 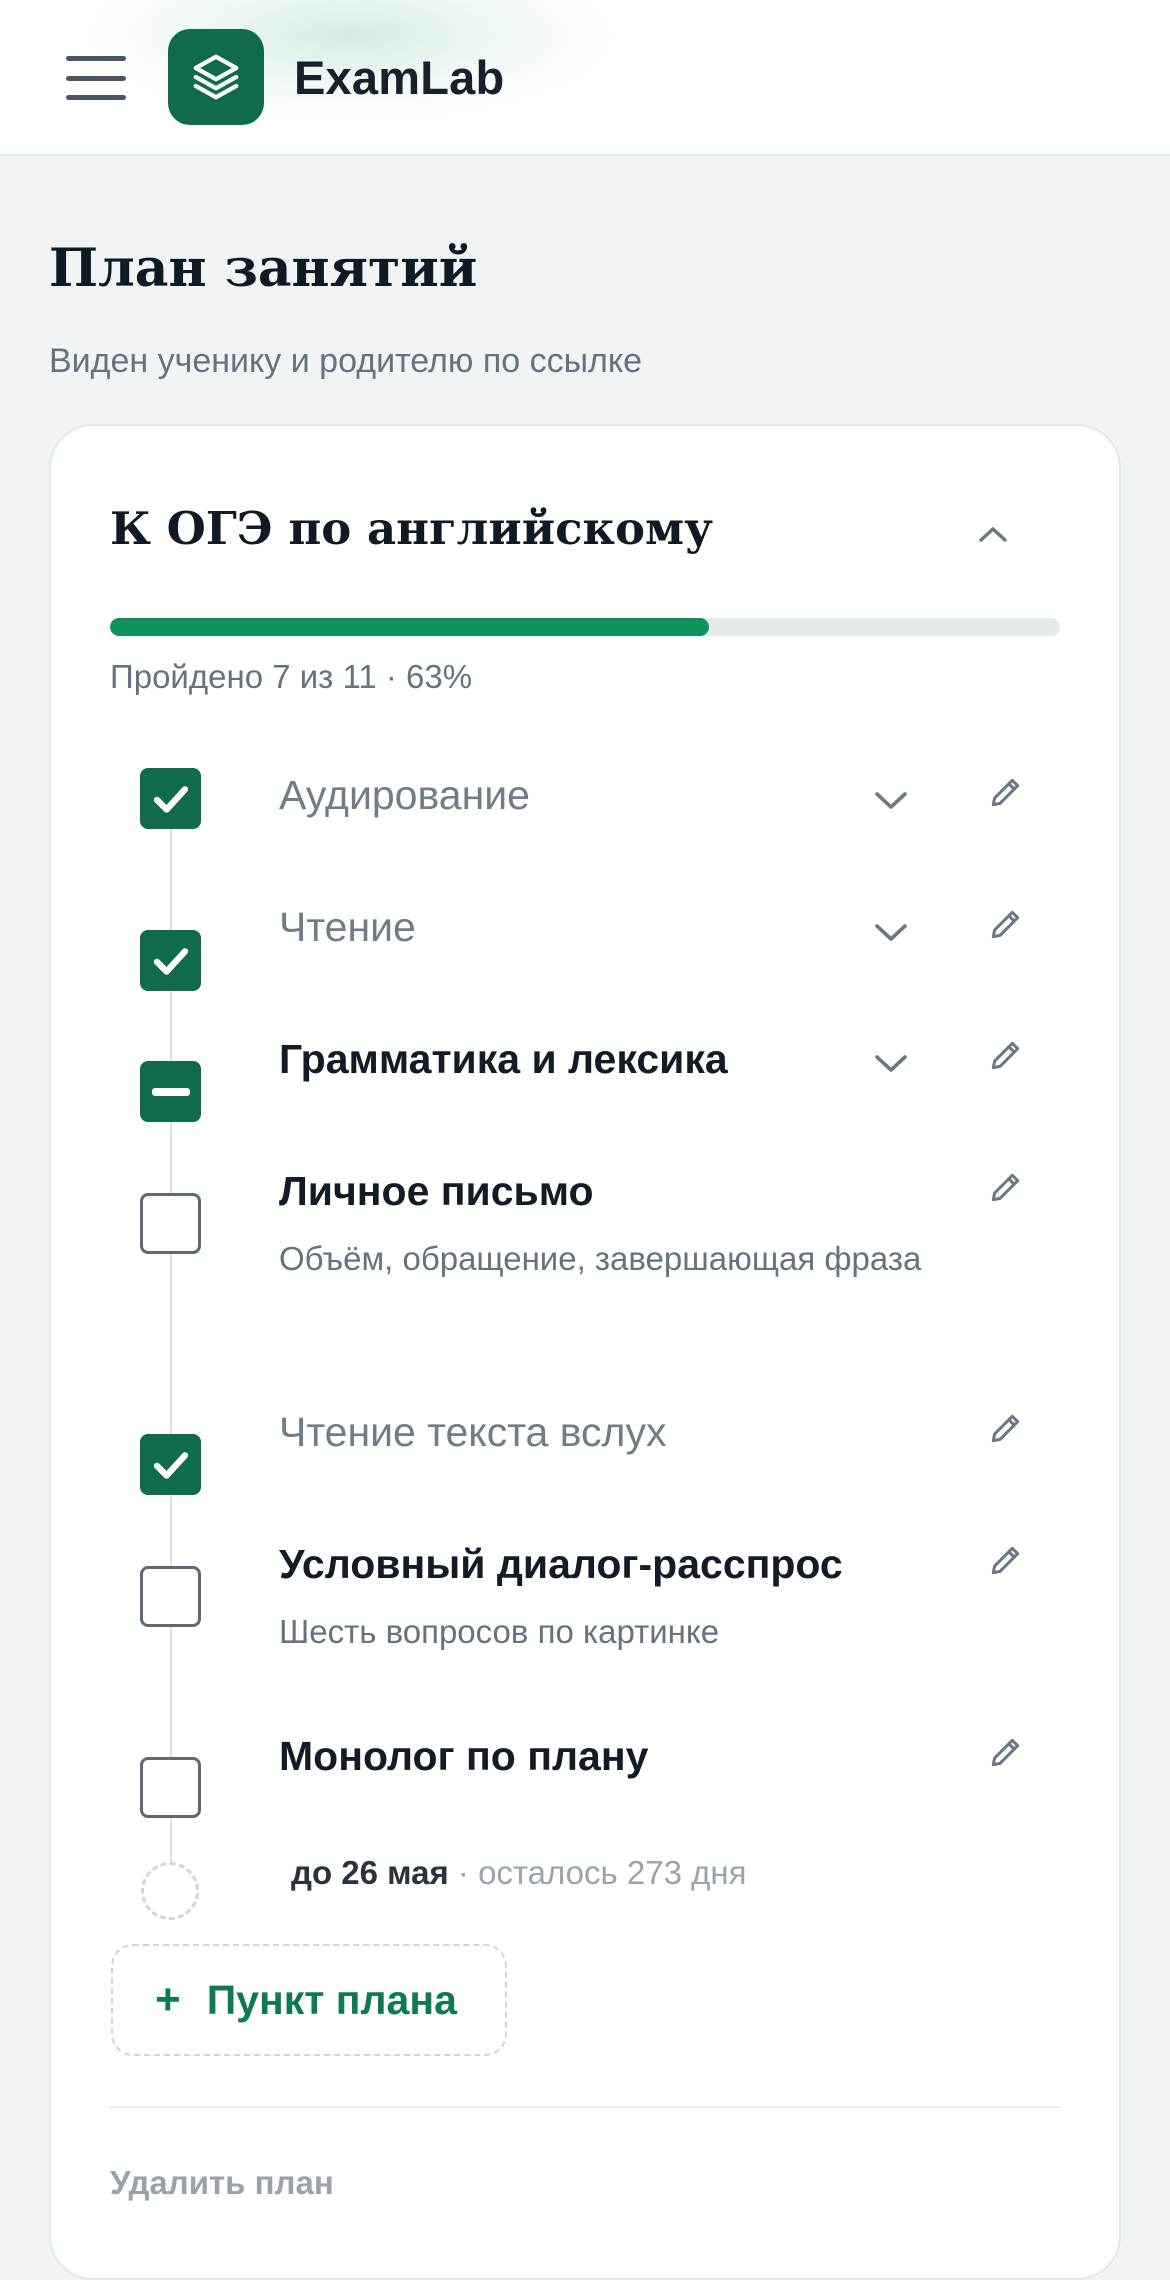 I want to click on plan-item-description: Шесть вопросов по картинке, so click(x=499, y=1631).